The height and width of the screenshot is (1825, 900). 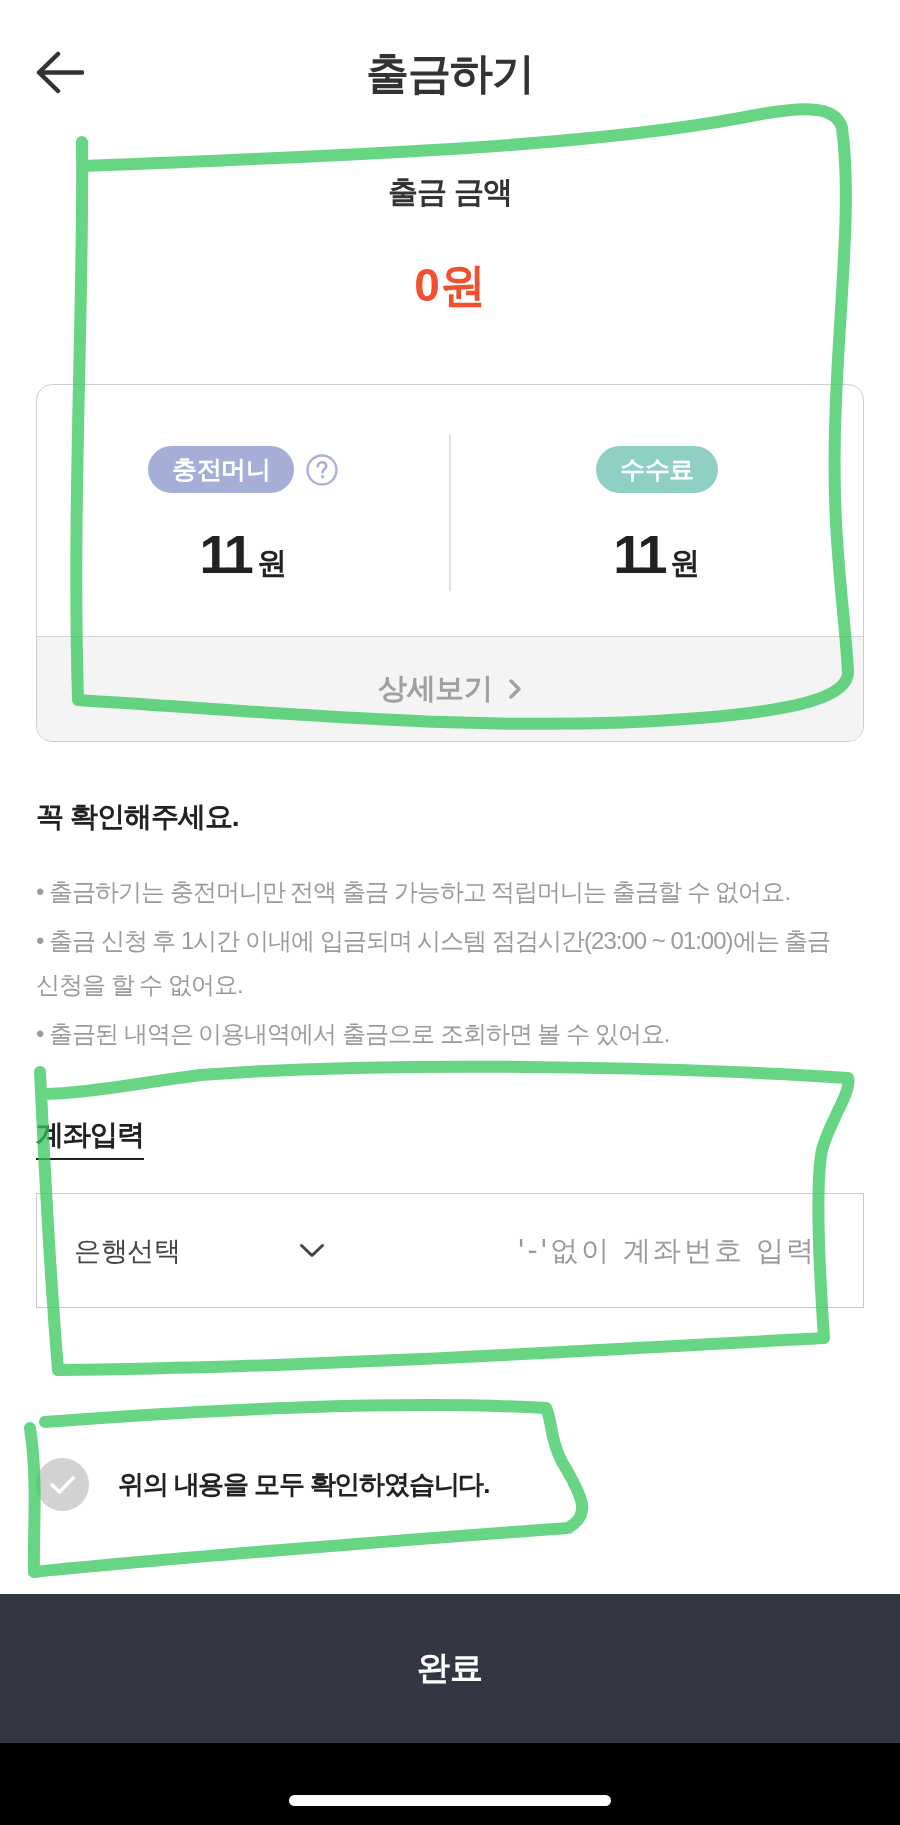 I want to click on notice-item: • 출금 신청 후 1시간 이내에 입금되며 시스템 점검시간(23:00 ~ 01:00)에는 출금 신청을 할 수 없어요., so click(x=434, y=963).